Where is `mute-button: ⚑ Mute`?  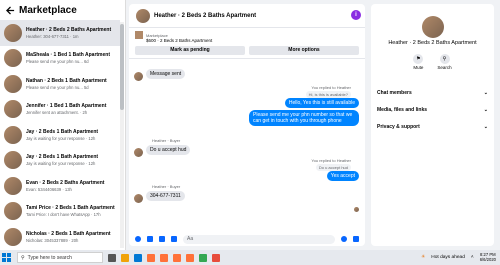
mute-button: ⚑ Mute is located at coordinates (418, 62).